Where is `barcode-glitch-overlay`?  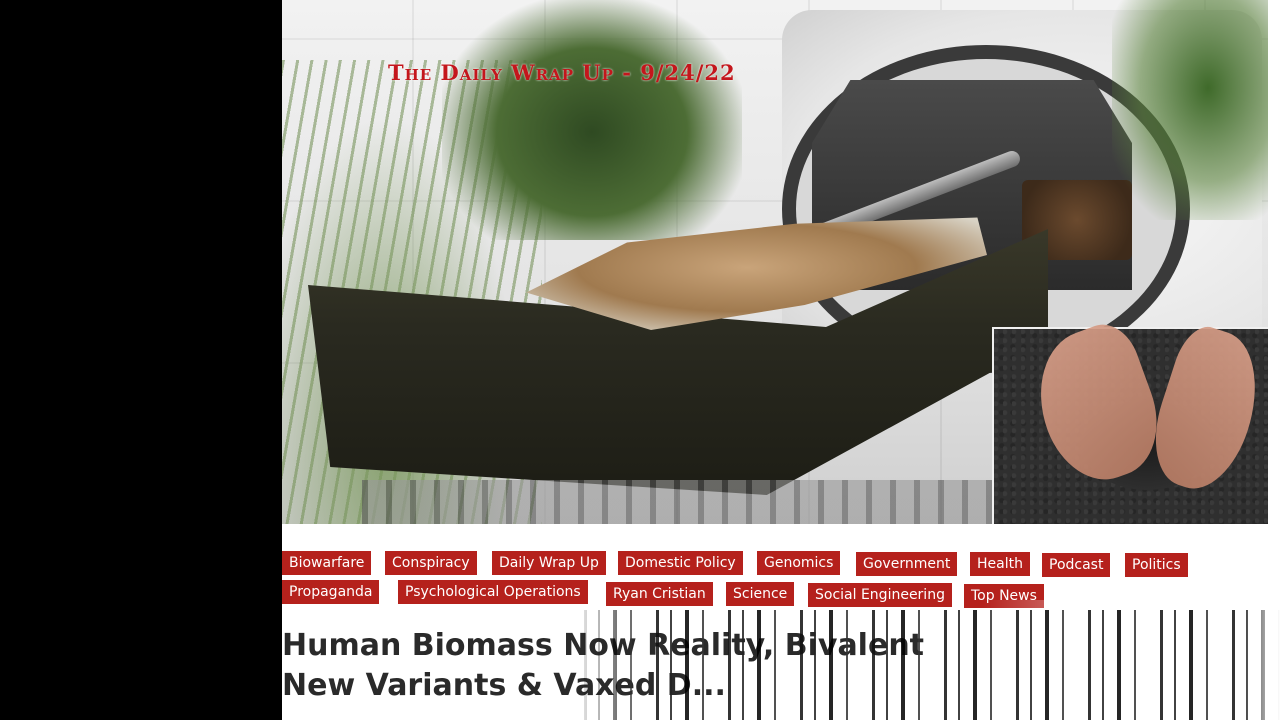 barcode-glitch-overlay is located at coordinates (926, 665).